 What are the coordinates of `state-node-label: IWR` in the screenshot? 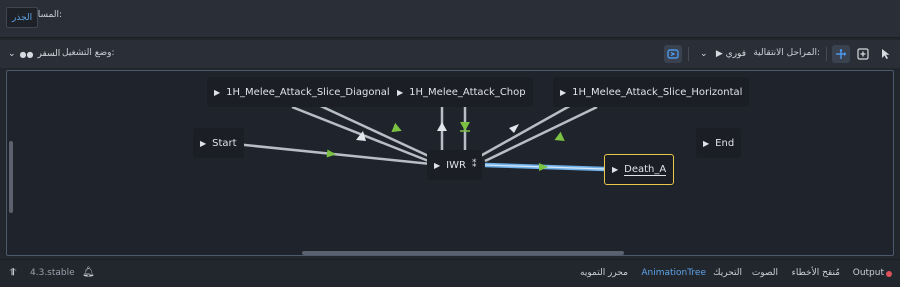 It's located at (456, 165).